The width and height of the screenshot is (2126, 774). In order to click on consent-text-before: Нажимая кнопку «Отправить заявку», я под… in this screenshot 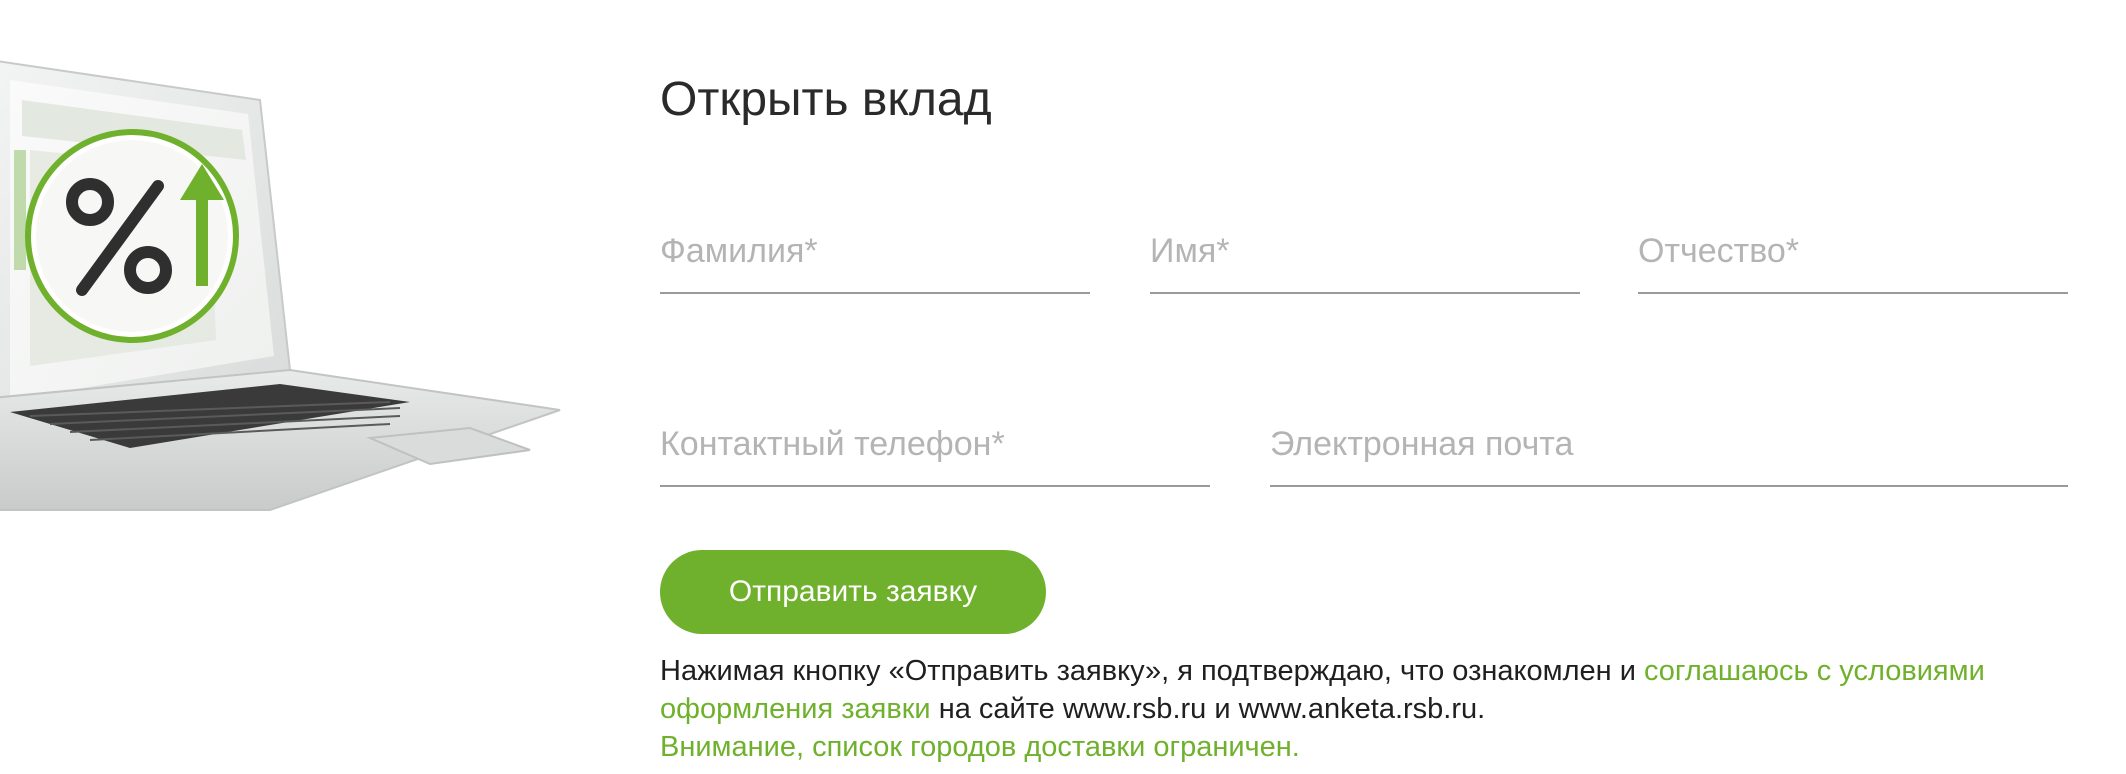, I will do `click(1152, 671)`.